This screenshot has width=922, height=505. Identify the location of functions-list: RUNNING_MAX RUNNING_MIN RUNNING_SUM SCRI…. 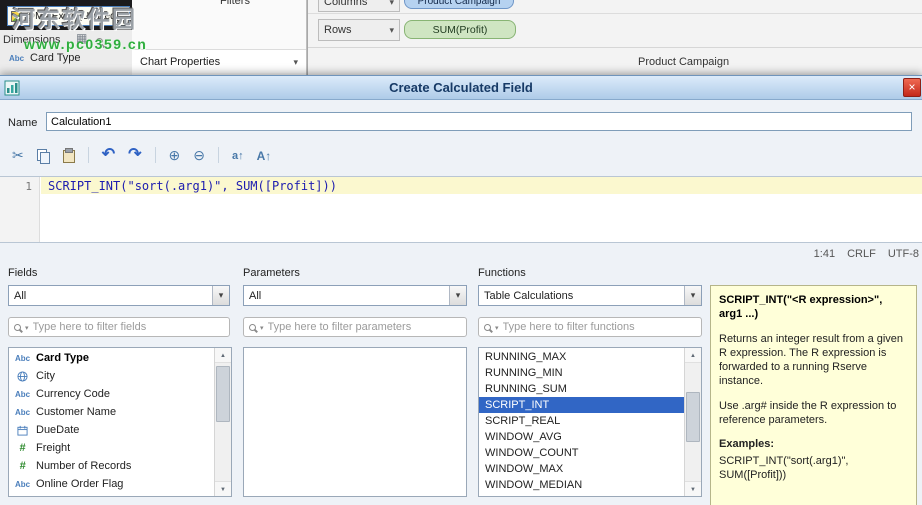
(590, 422).